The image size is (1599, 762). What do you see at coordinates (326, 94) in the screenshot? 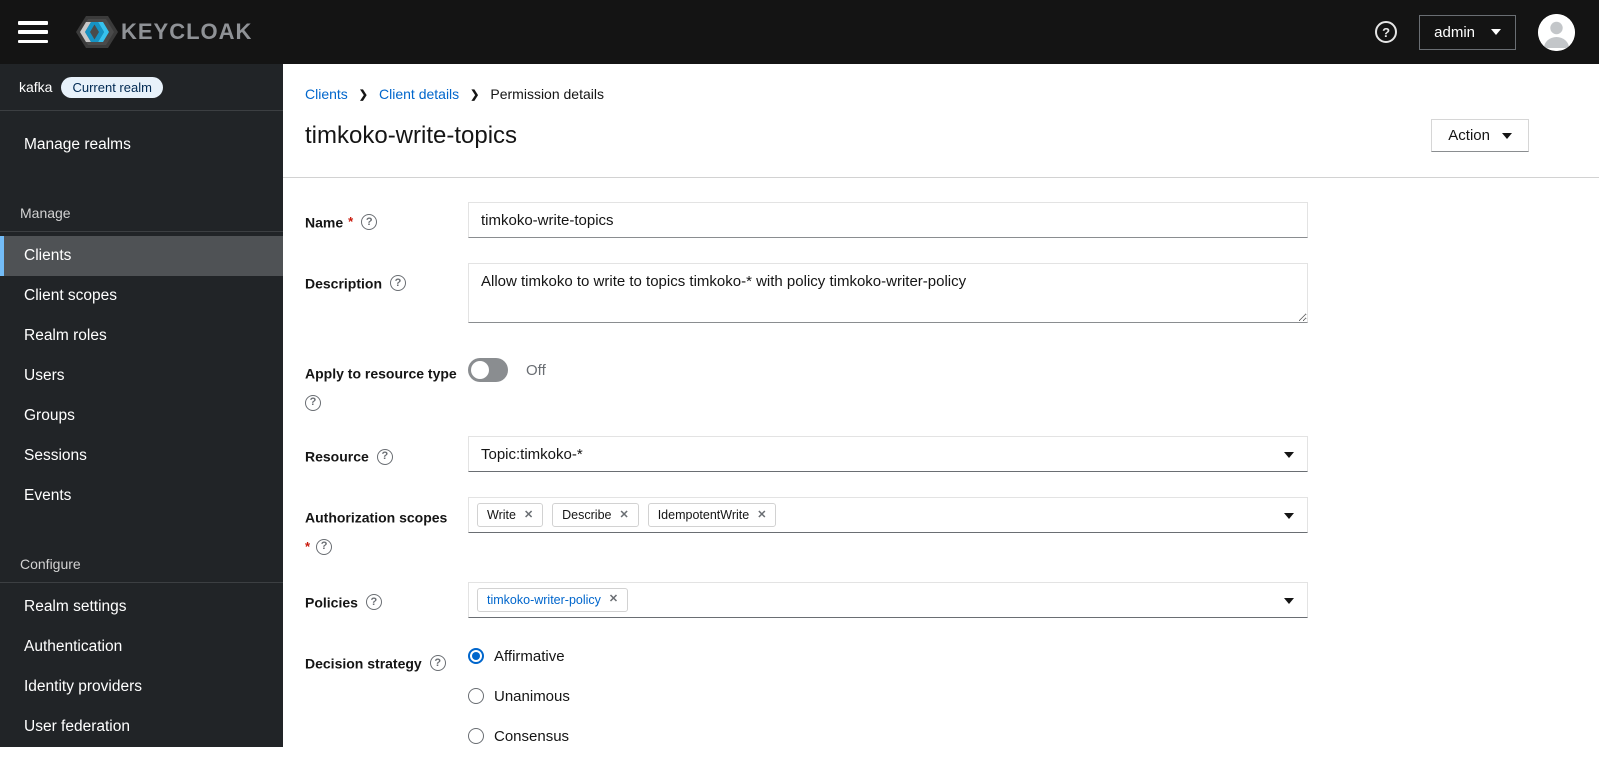
I see `breadcrumb-clients: Clients` at bounding box center [326, 94].